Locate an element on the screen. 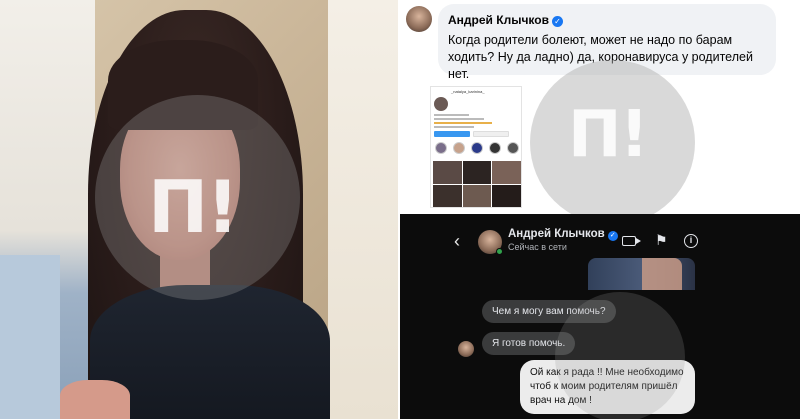 The image size is (800, 419). instagram-screenshot-attachment: _natalya_karinina_ is located at coordinates (476, 147).